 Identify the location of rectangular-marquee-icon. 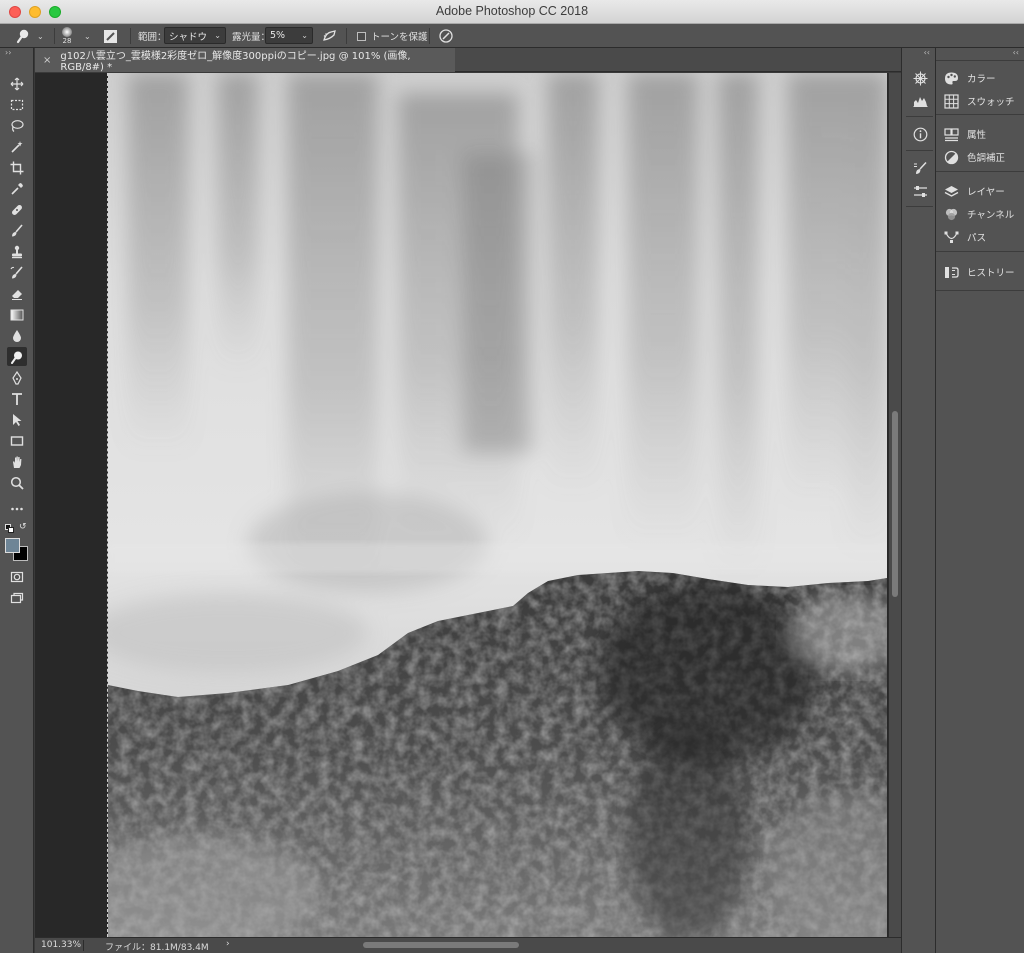
(17, 104).